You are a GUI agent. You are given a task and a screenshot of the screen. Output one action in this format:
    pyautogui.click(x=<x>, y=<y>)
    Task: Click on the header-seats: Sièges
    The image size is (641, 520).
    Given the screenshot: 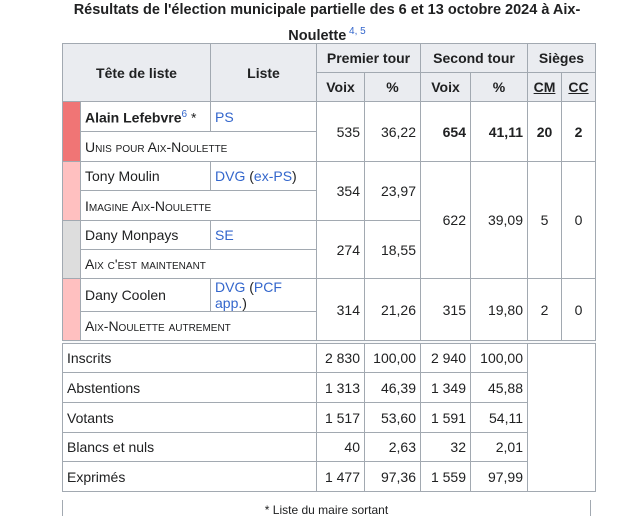 What is the action you would take?
    pyautogui.click(x=561, y=58)
    